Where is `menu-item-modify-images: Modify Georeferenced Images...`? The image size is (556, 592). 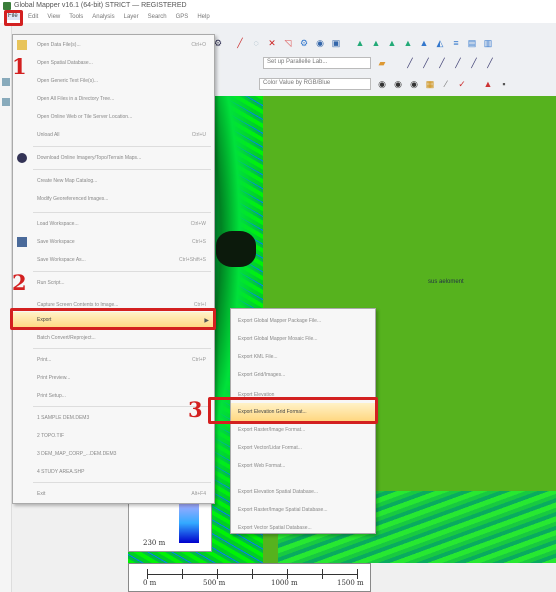 menu-item-modify-images: Modify Georeferenced Images... is located at coordinates (113, 199).